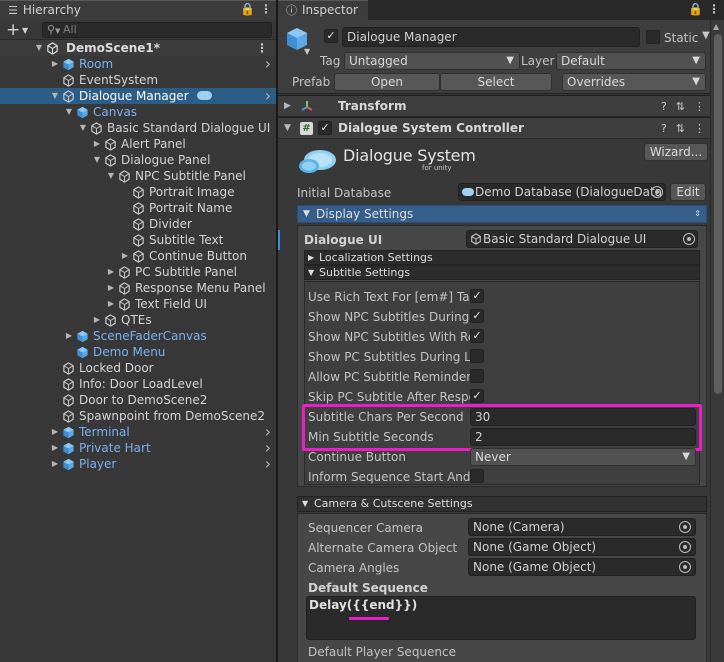  Describe the element at coordinates (138, 384) in the screenshot. I see `hierarchy-item: Info: Door LoadLevel` at that location.